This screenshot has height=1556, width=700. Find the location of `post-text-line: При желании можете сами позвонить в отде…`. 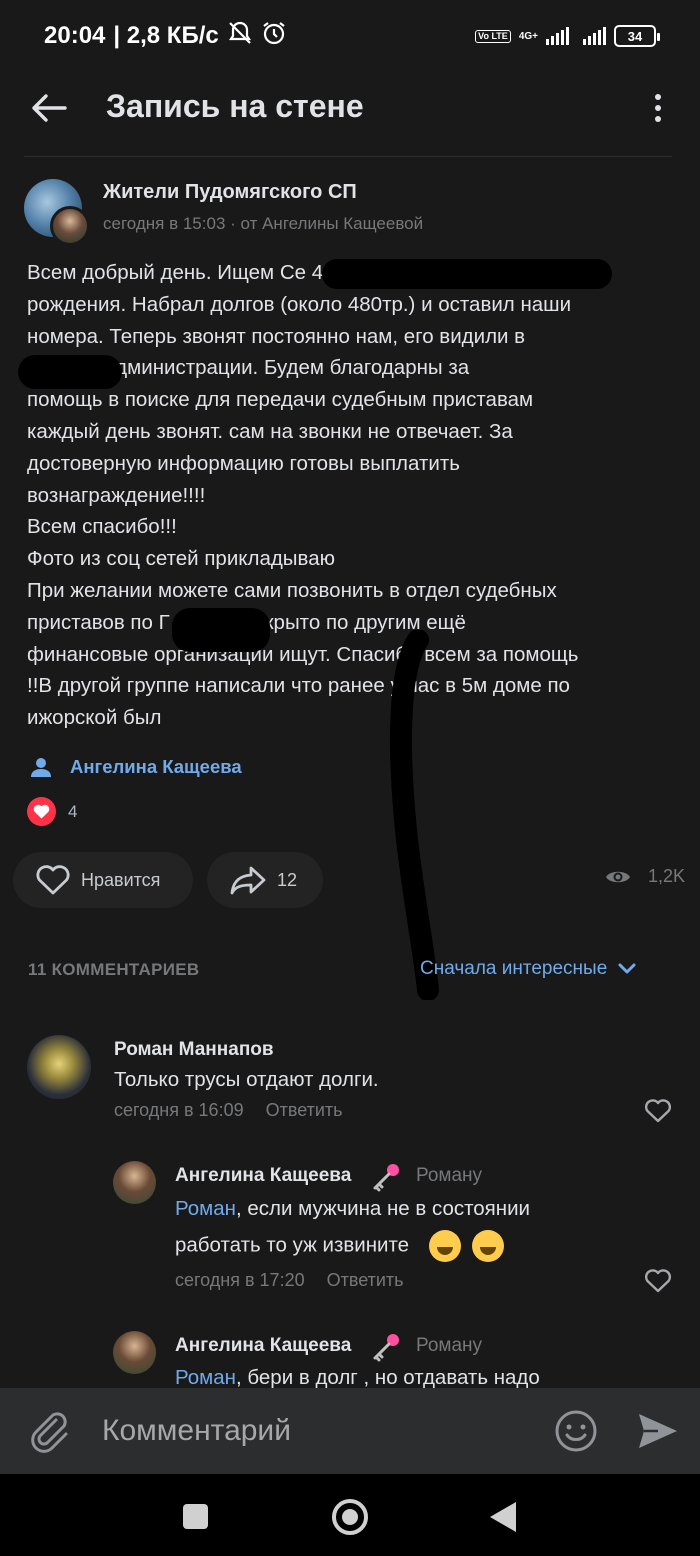

post-text-line: При желании можете сами позвонить в отде… is located at coordinates (292, 590).